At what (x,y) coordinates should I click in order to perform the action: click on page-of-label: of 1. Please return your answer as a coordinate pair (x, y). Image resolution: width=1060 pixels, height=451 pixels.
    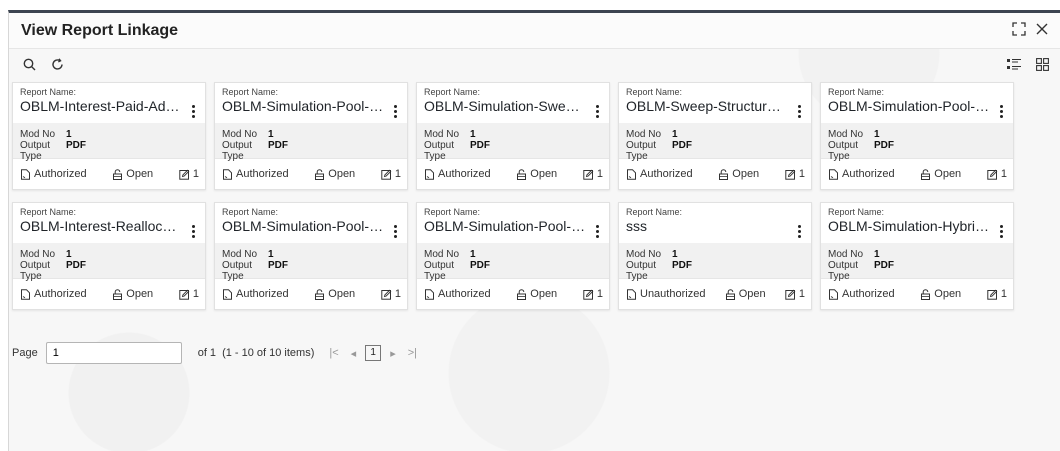
    Looking at the image, I should click on (207, 353).